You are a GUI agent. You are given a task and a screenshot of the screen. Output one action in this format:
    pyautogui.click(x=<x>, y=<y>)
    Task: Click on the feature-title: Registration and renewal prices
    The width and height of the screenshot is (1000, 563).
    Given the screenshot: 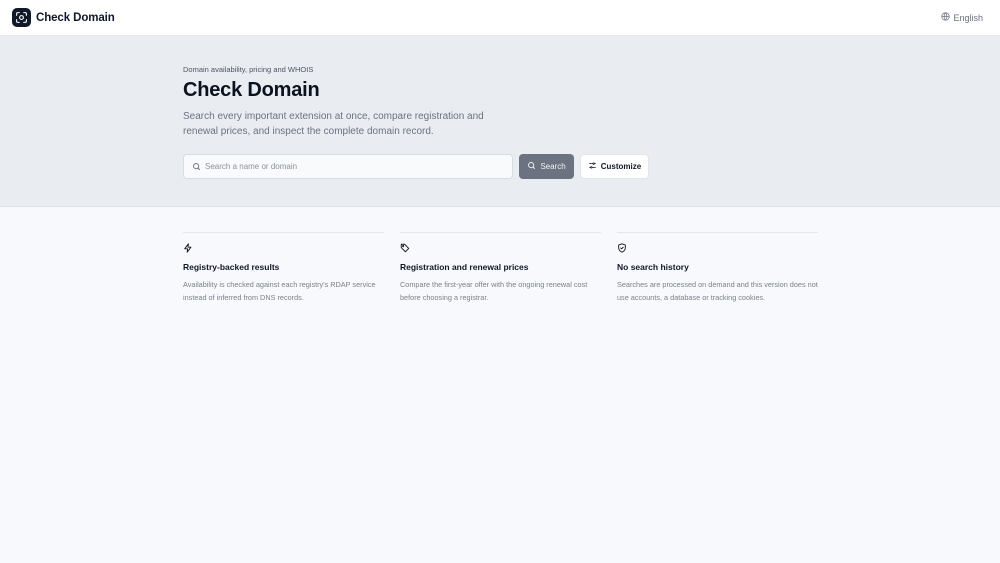 What is the action you would take?
    pyautogui.click(x=464, y=267)
    